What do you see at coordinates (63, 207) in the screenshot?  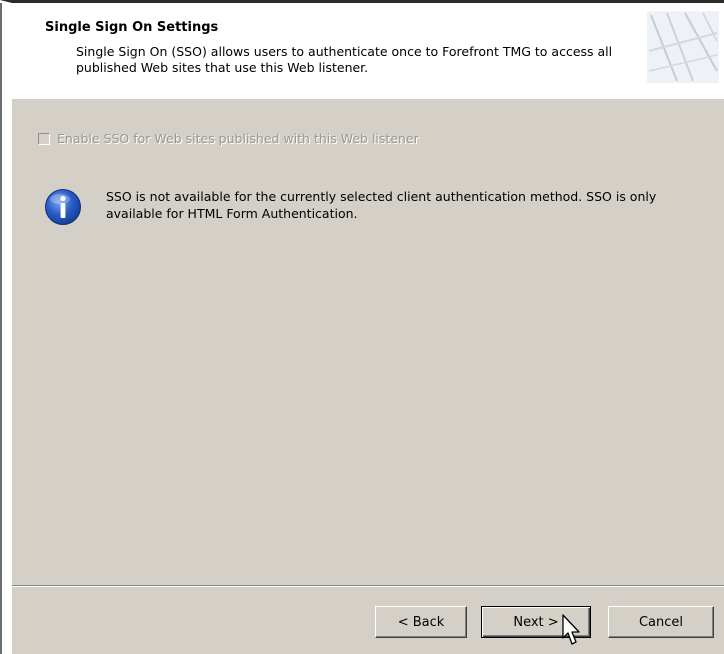 I see `info-icon` at bounding box center [63, 207].